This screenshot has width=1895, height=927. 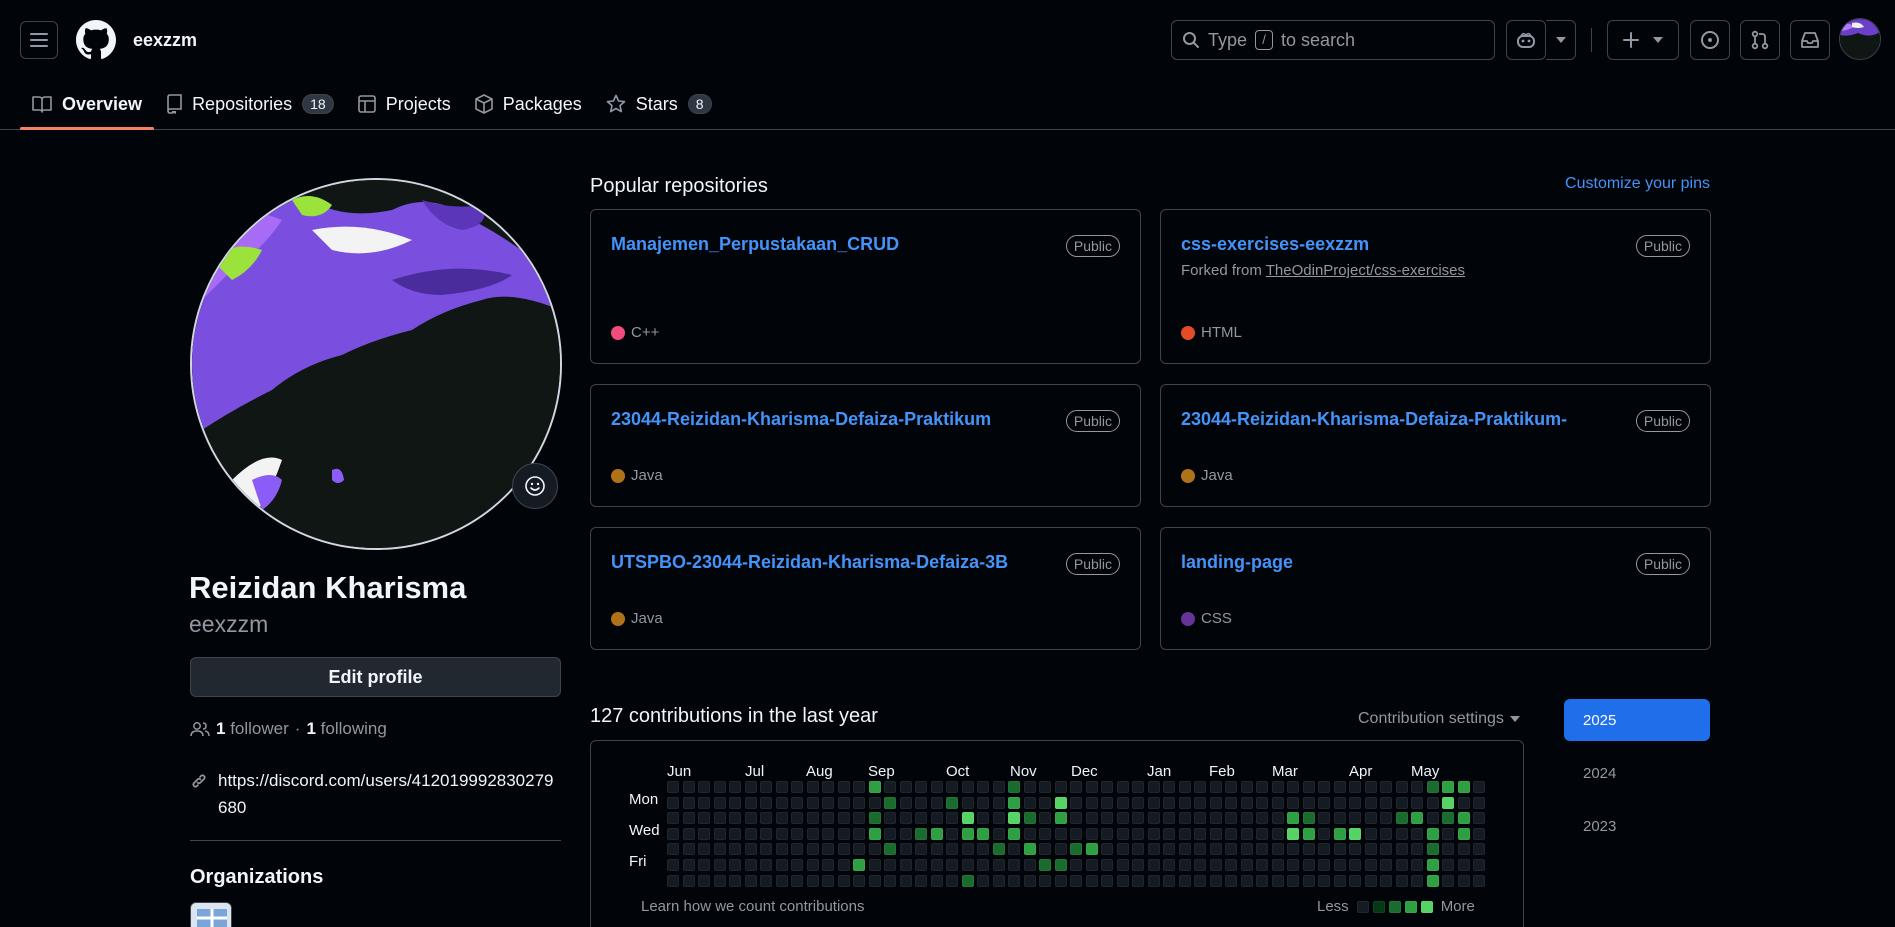 What do you see at coordinates (404, 104) in the screenshot?
I see `tab-projects: Projects` at bounding box center [404, 104].